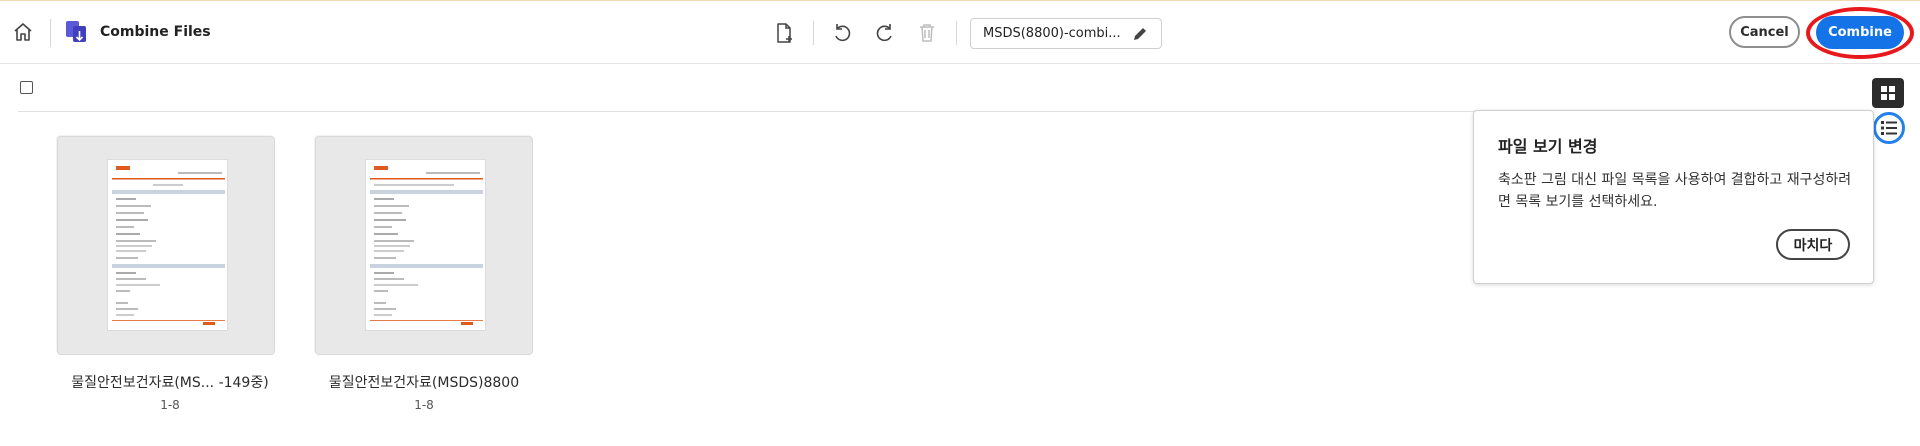 The image size is (1920, 446). What do you see at coordinates (927, 33) in the screenshot?
I see `trash-icon` at bounding box center [927, 33].